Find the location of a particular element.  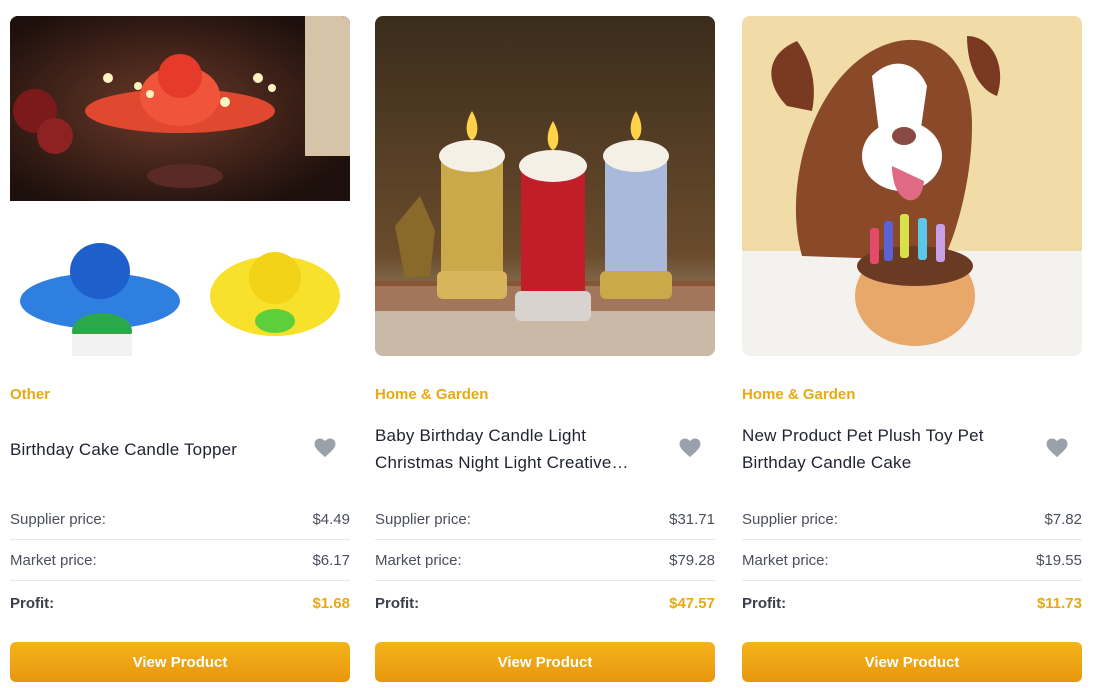

market-price-value: $79.28 is located at coordinates (692, 560).